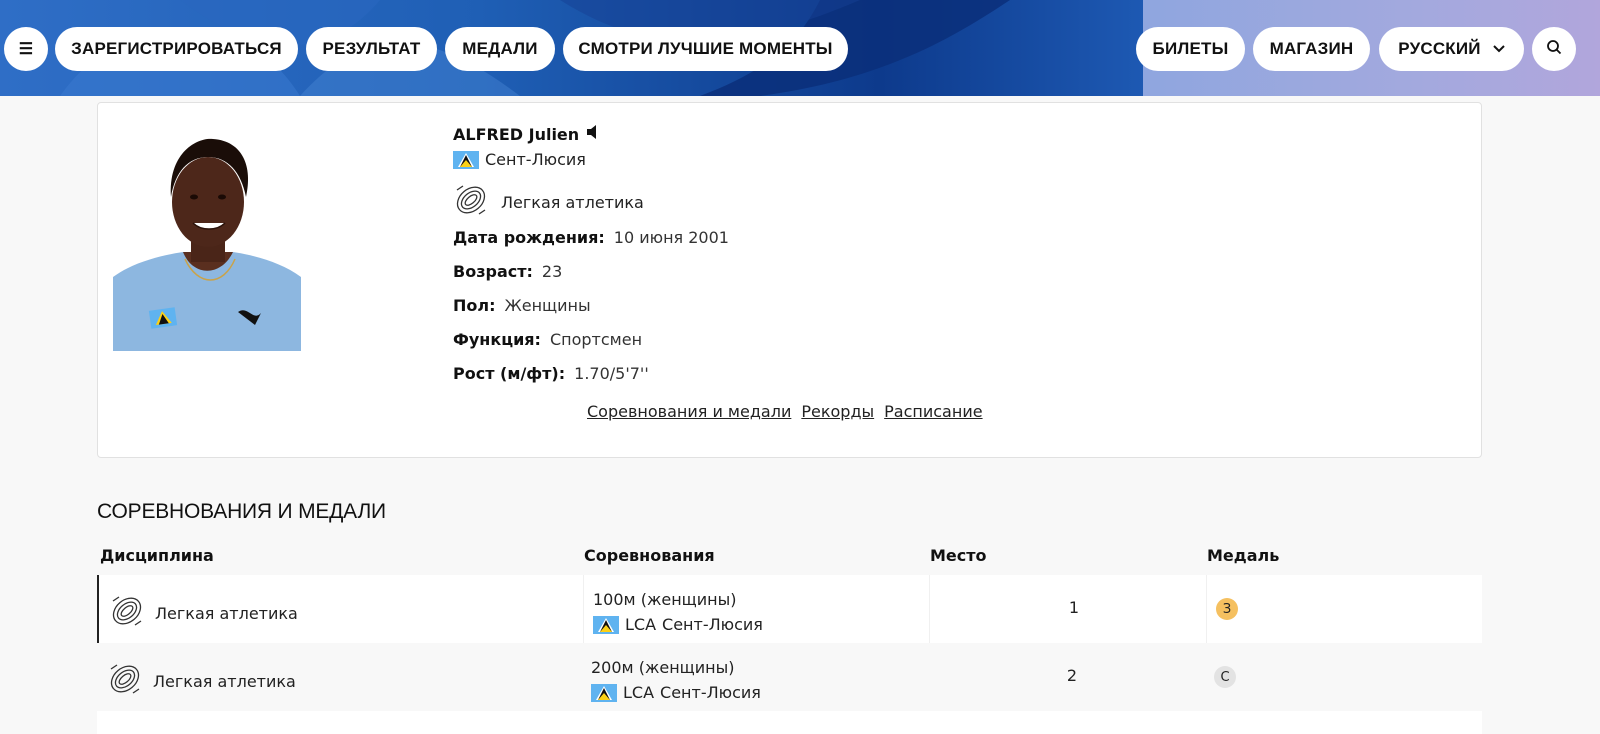  I want to click on place-cell: 2, so click(1072, 675).